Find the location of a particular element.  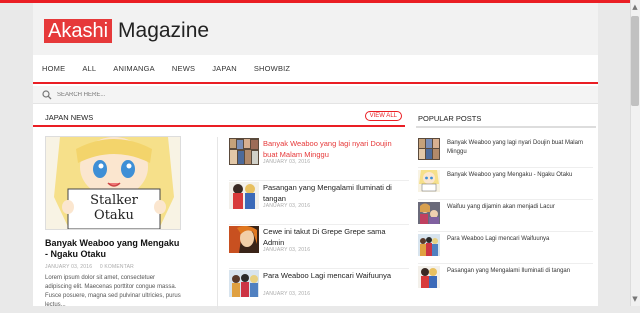

news-title: Para Weaboo Lagi mencari Waifuunya is located at coordinates (333, 275).